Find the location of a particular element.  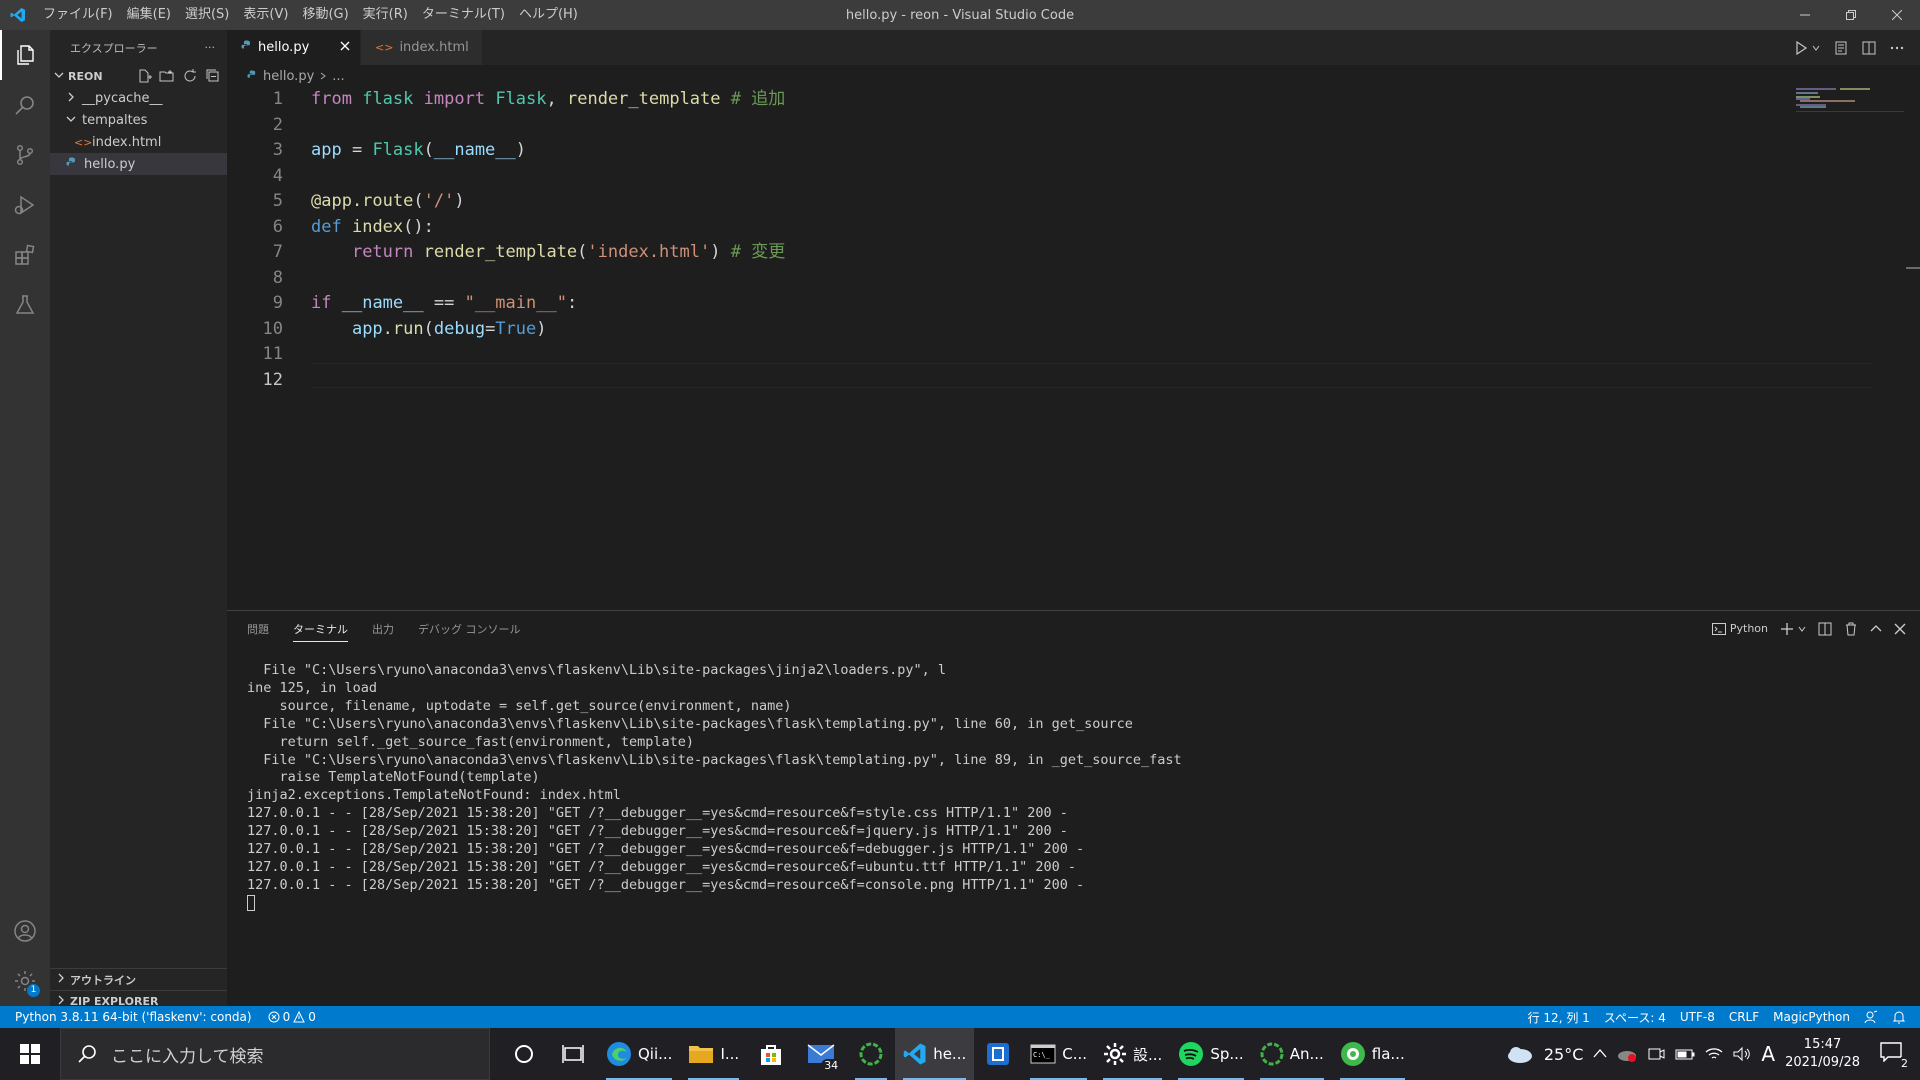

taskbar-search-box: ここに入力して検索 is located at coordinates (275, 1054).